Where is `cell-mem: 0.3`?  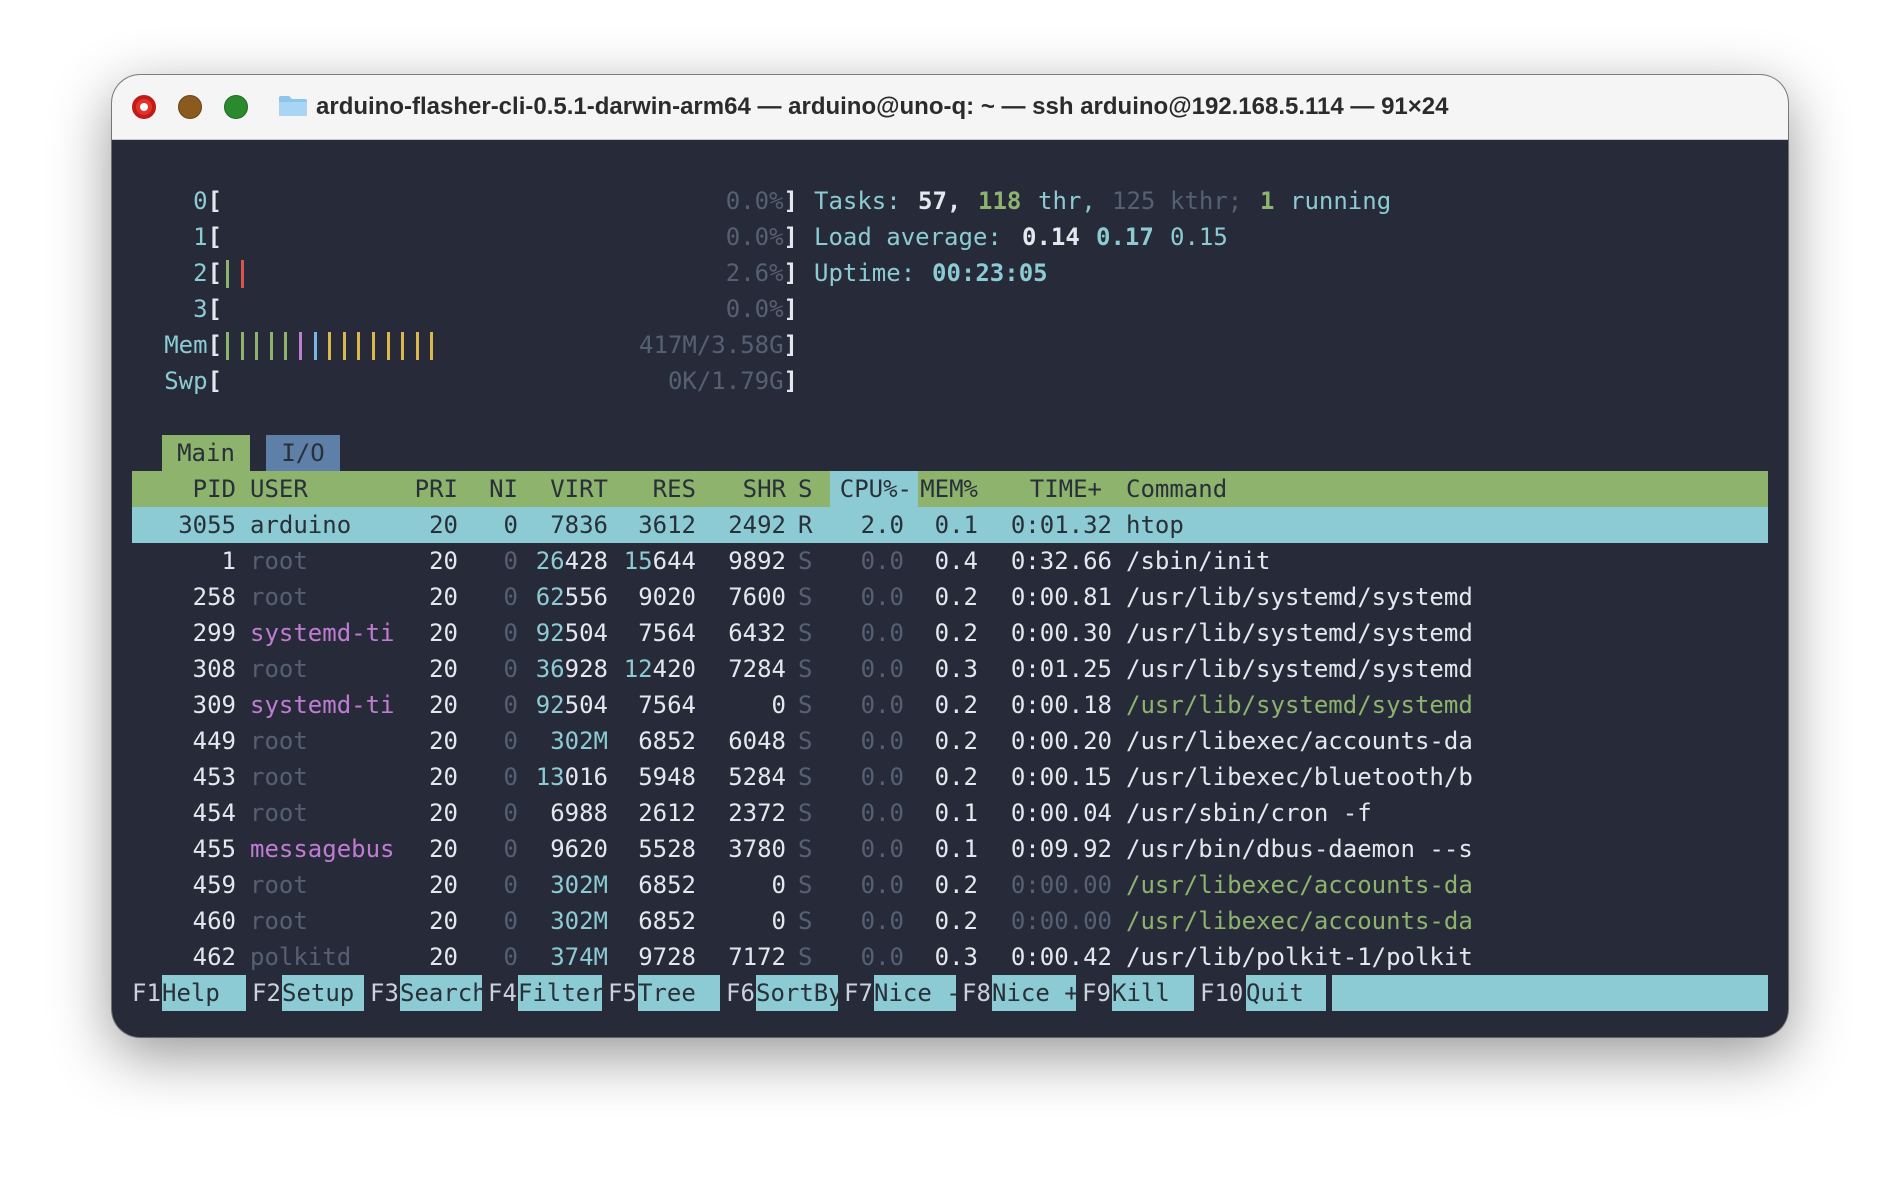
cell-mem: 0.3 is located at coordinates (956, 957).